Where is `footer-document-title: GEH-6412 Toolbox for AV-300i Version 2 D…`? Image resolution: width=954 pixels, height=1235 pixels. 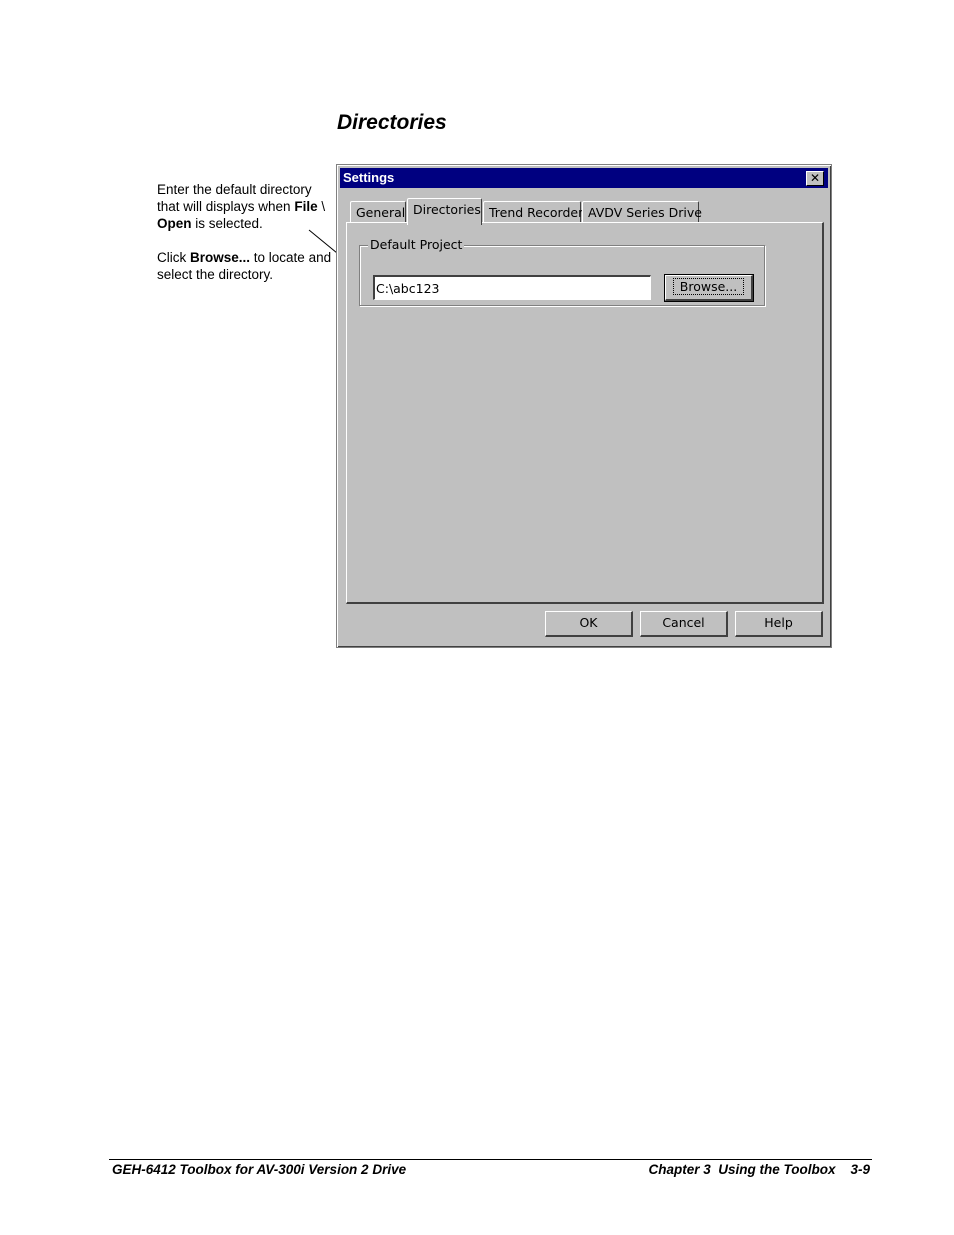
footer-document-title: GEH-6412 Toolbox for AV-300i Version 2 D… is located at coordinates (259, 1169).